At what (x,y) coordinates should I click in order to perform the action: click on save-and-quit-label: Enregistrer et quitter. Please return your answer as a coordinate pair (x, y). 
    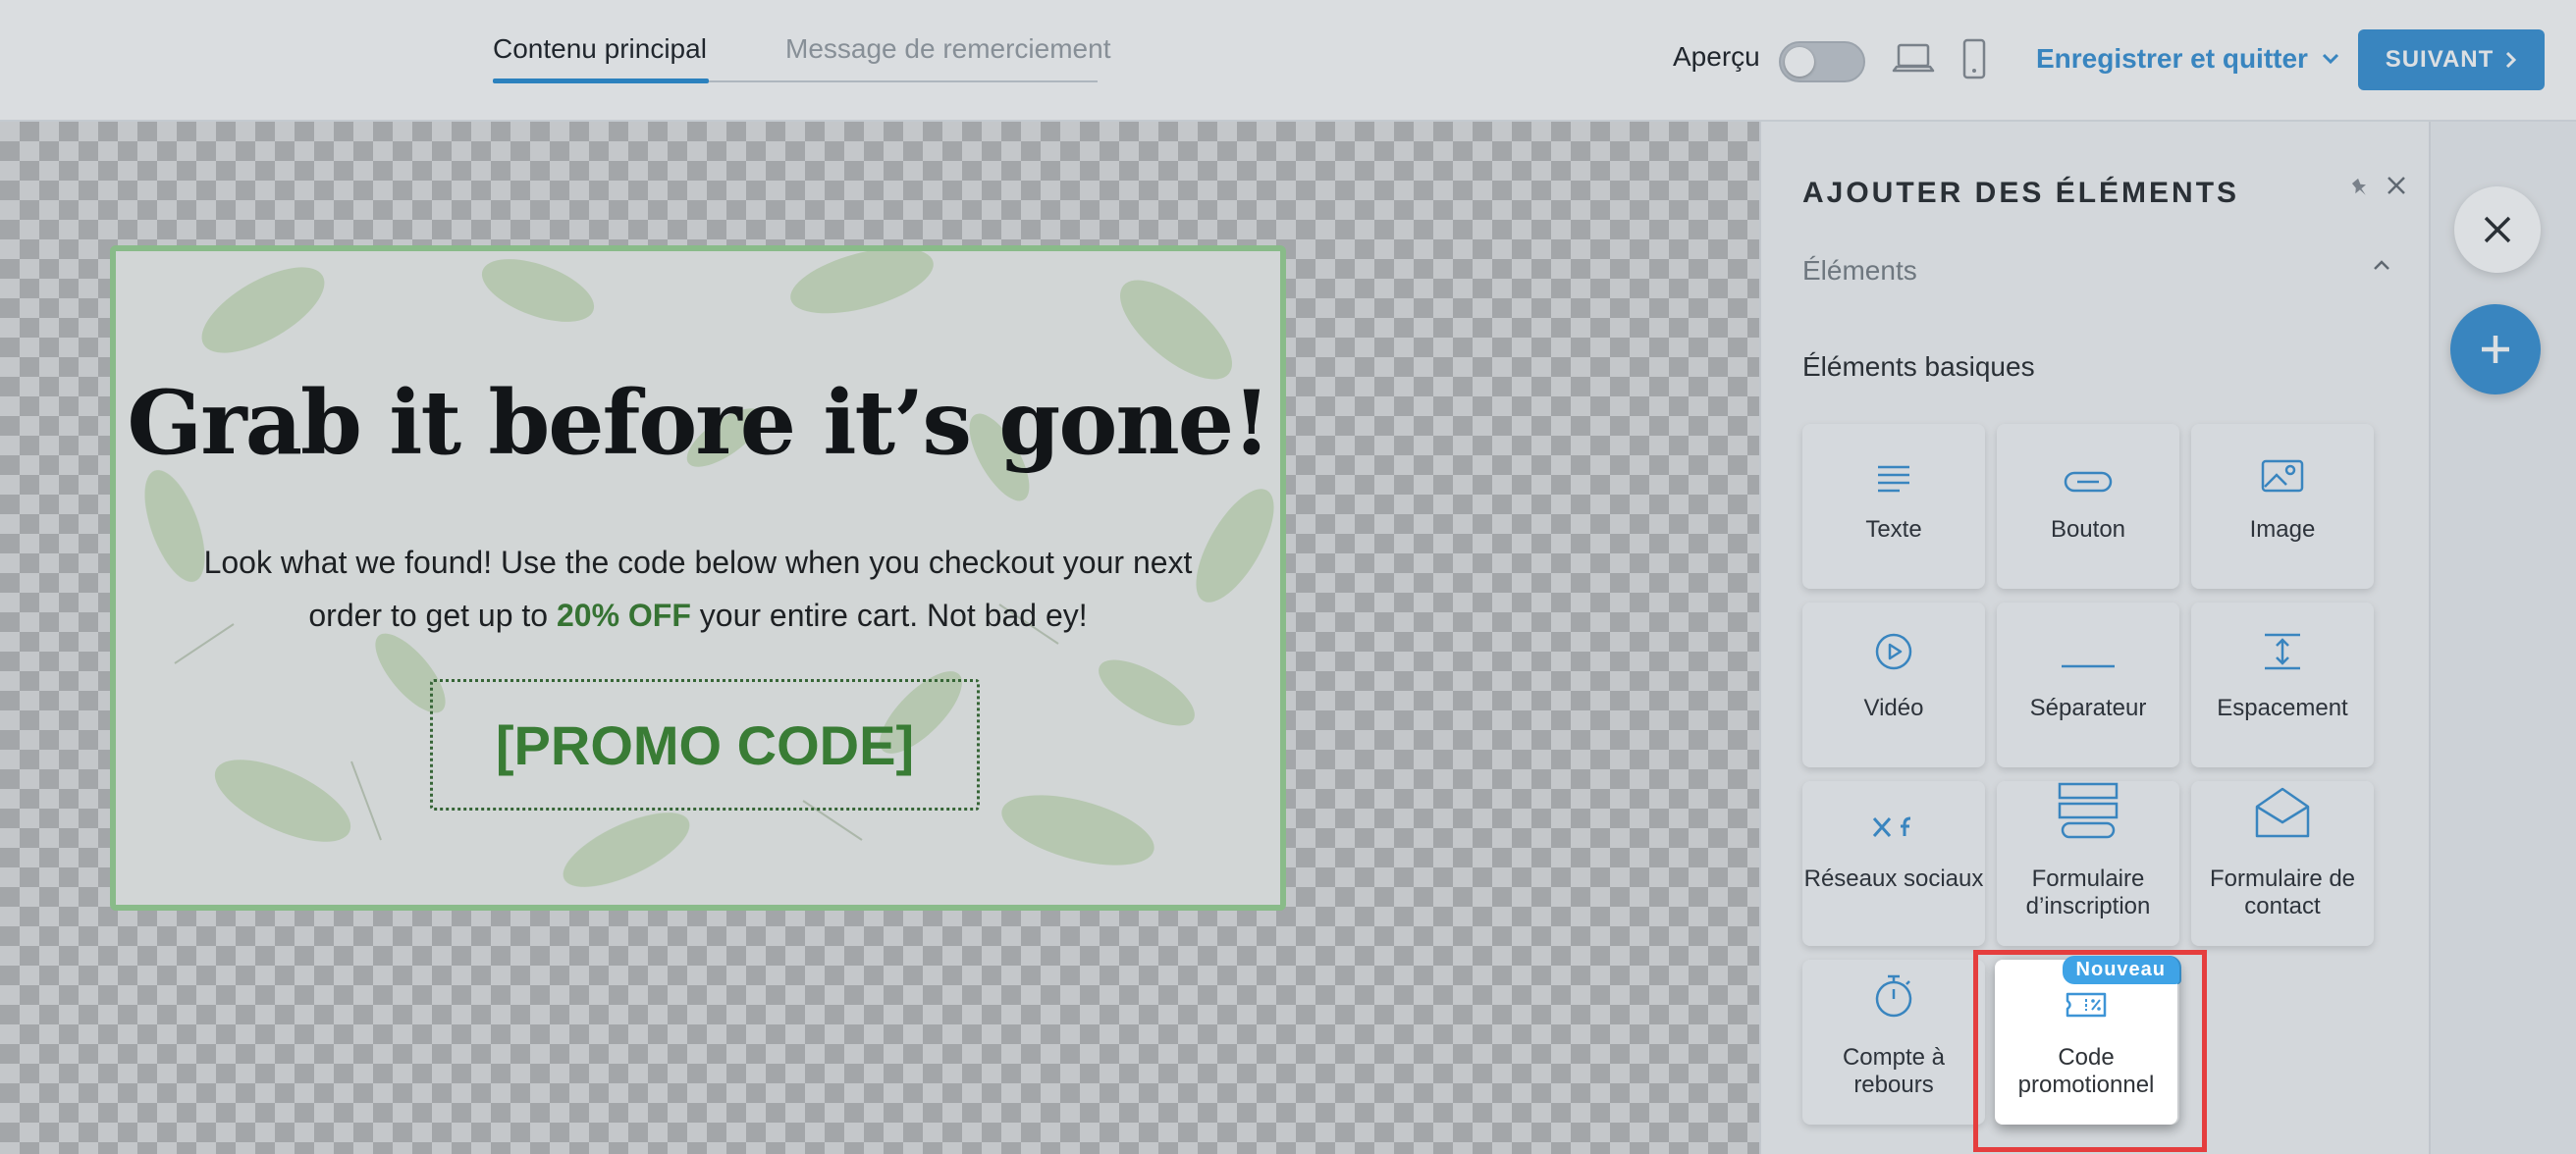
    Looking at the image, I should click on (2172, 59).